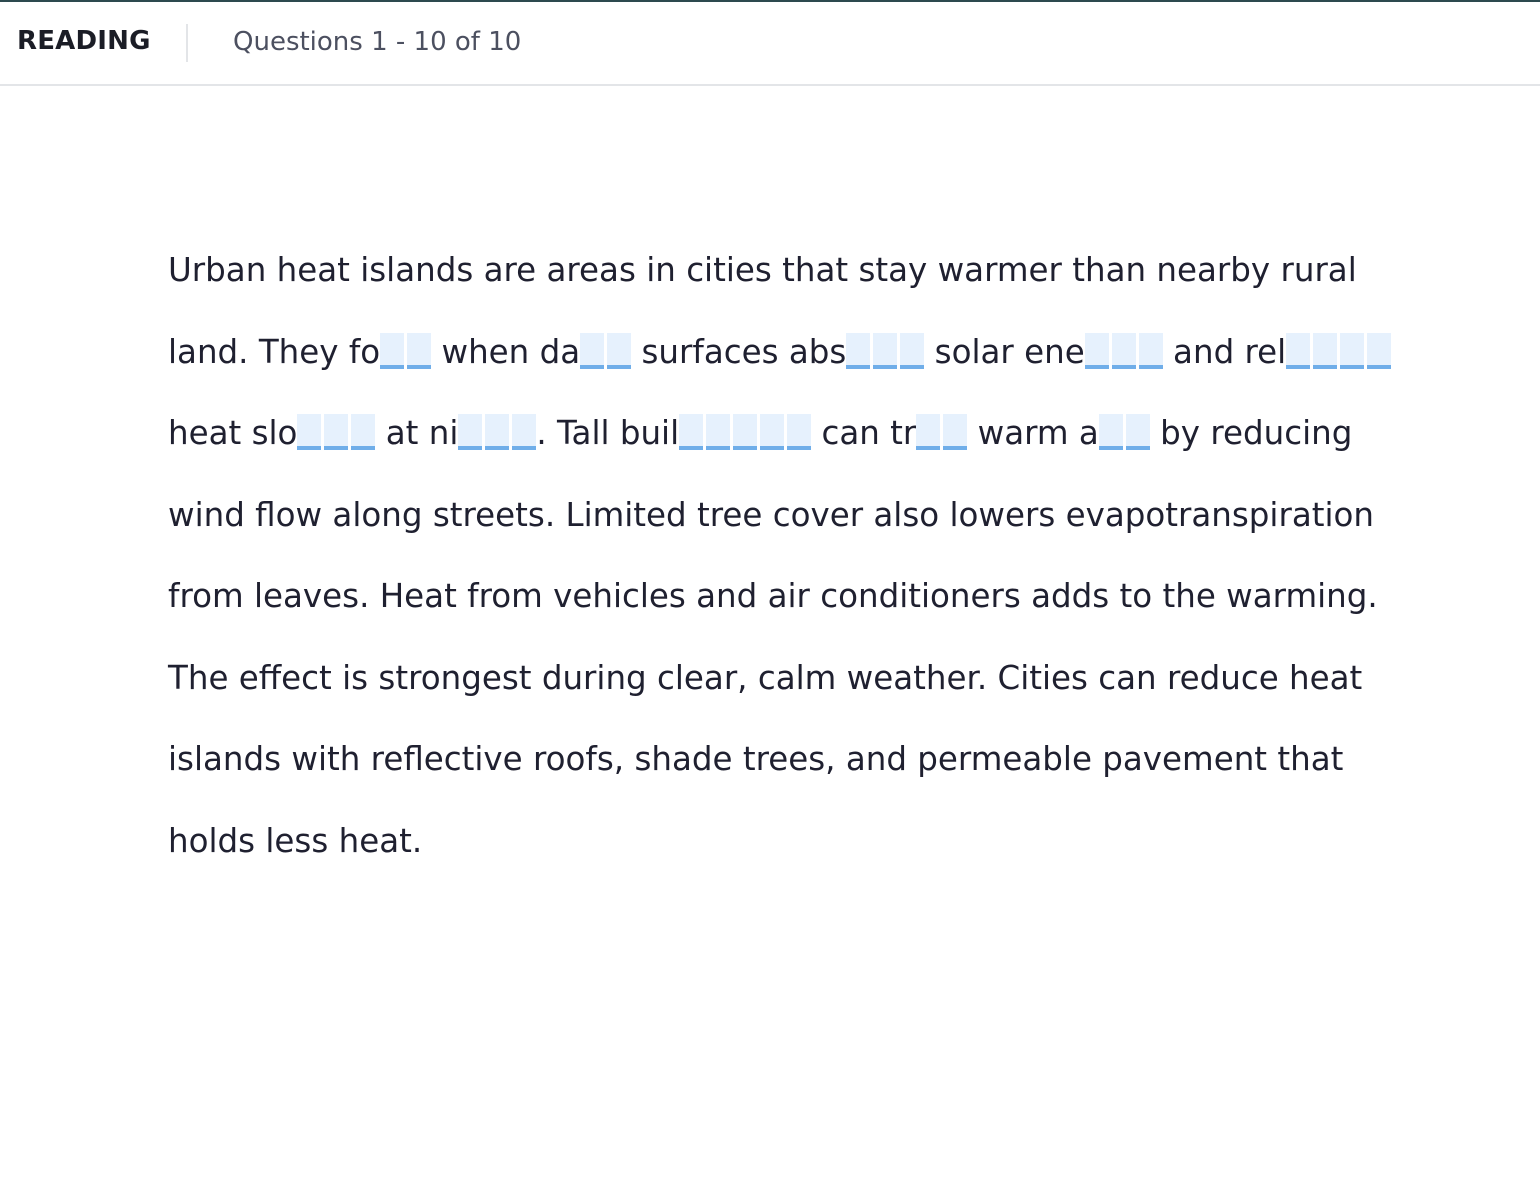  I want to click on question-range: Questions 1 - 10 of 10, so click(377, 42).